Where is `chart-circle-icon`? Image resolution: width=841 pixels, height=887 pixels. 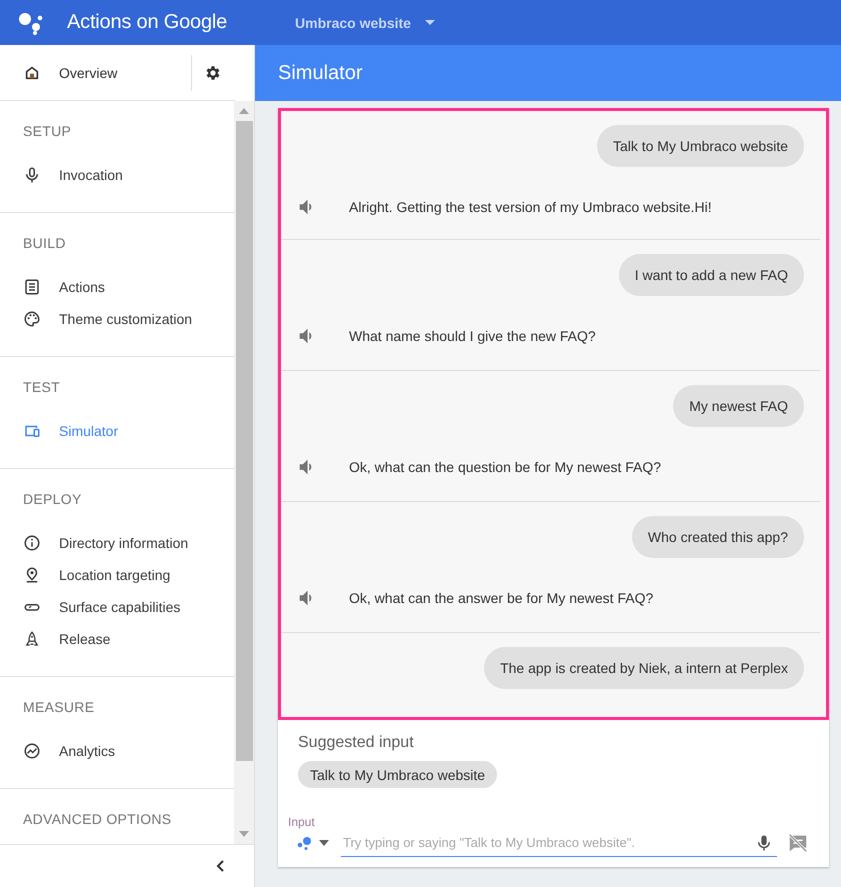
chart-circle-icon is located at coordinates (32, 751).